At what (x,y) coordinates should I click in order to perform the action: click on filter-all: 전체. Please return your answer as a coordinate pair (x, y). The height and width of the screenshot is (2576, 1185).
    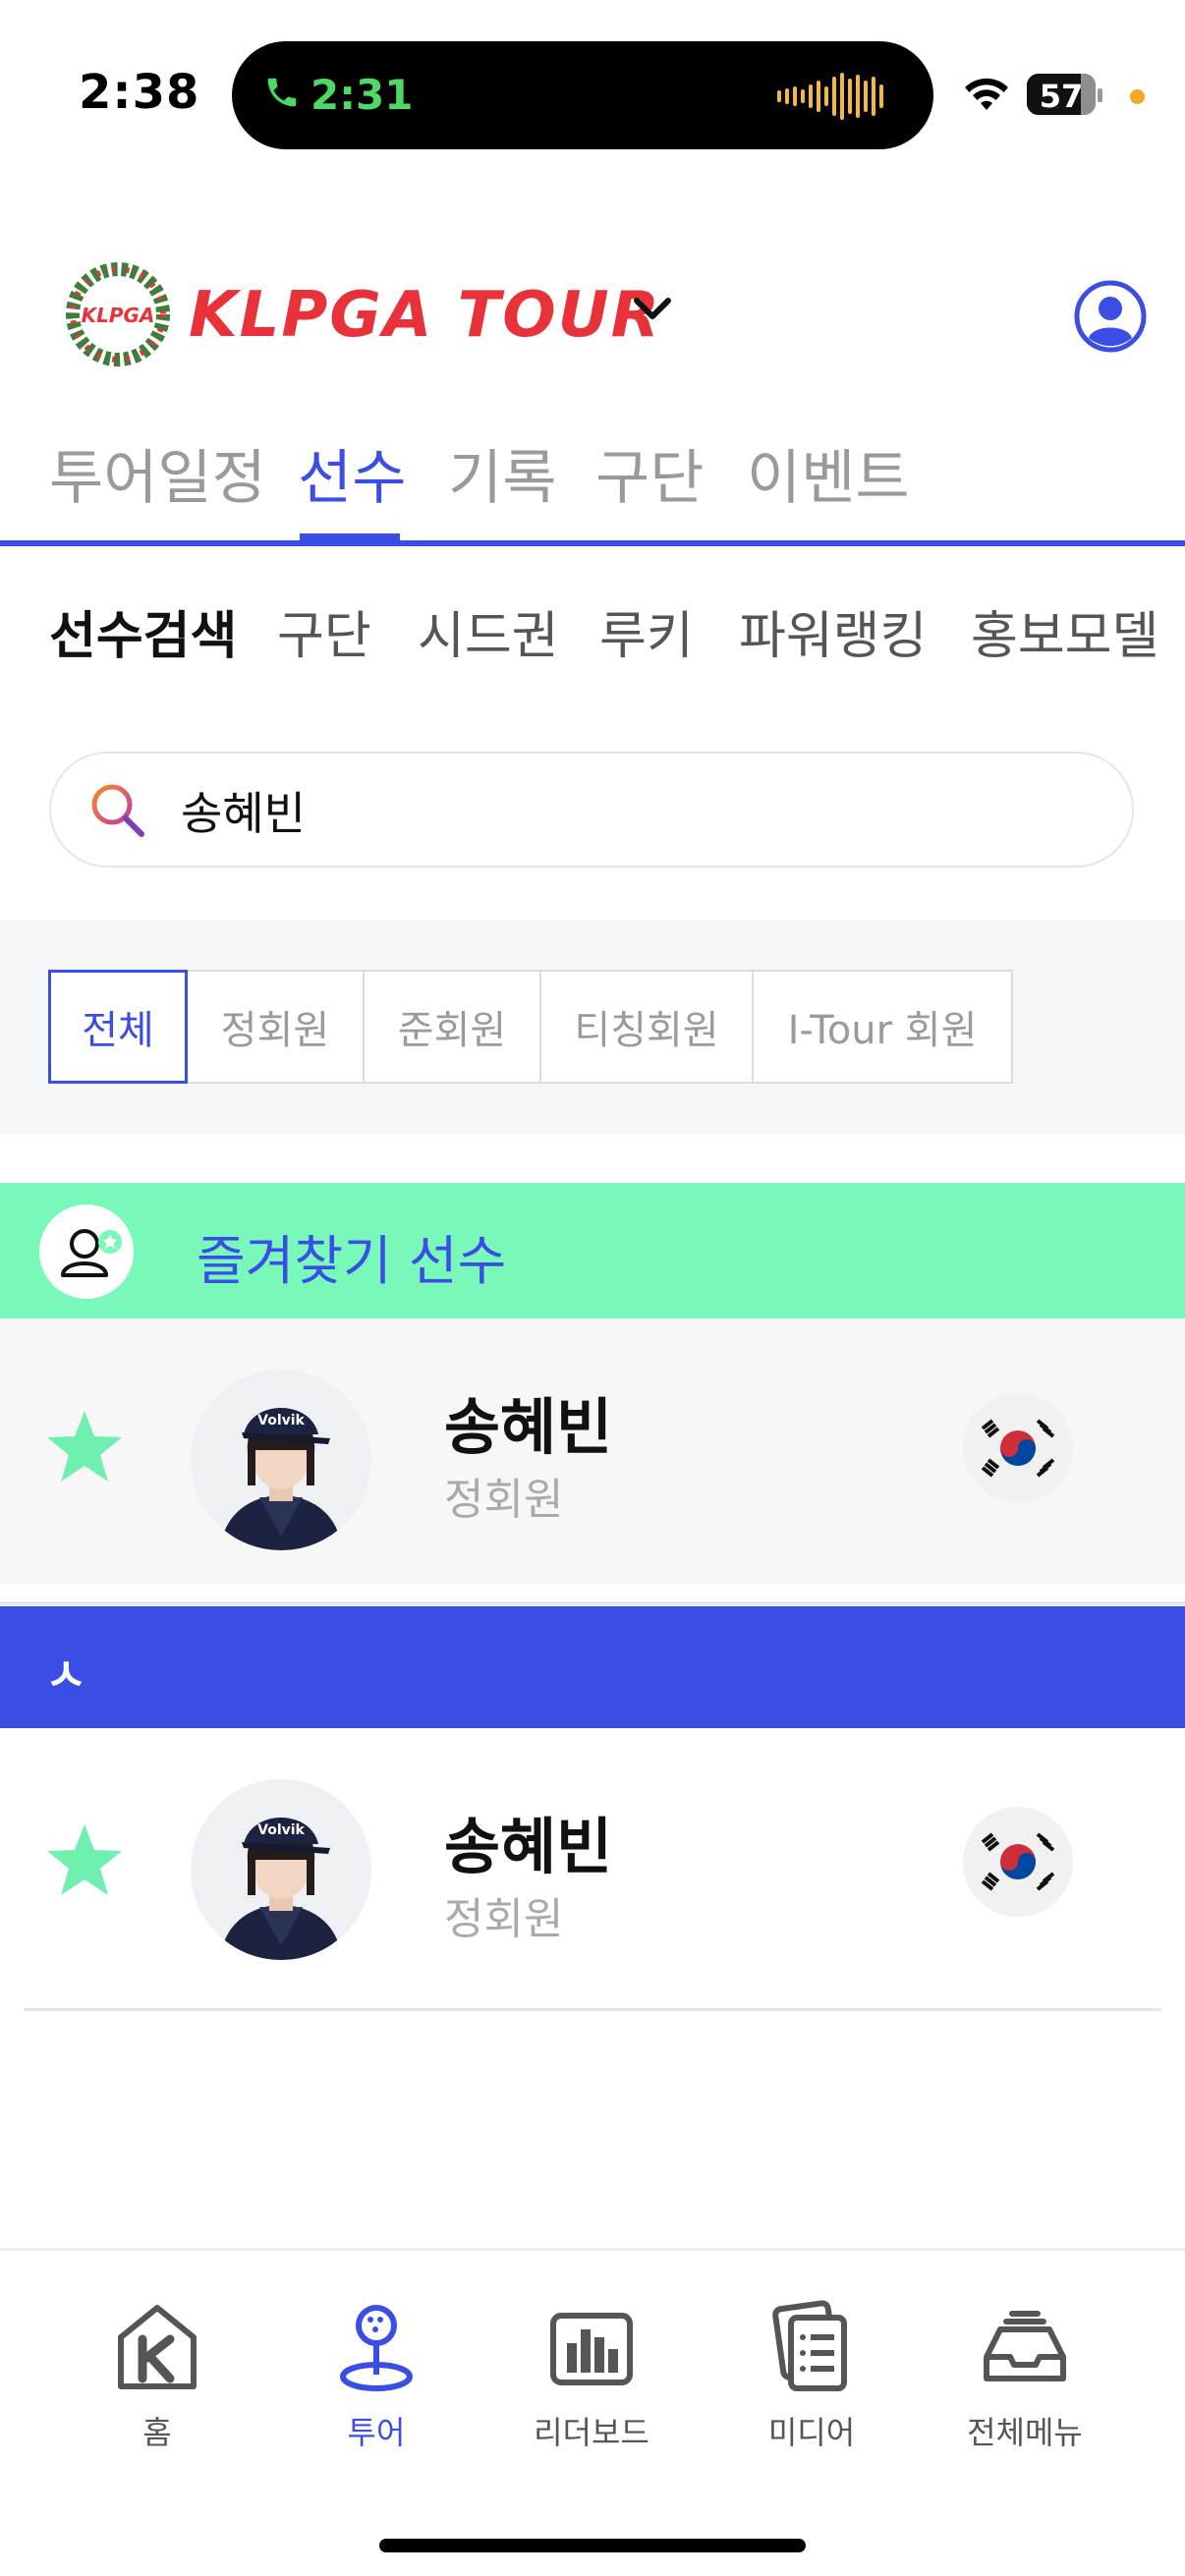
    Looking at the image, I should click on (118, 1027).